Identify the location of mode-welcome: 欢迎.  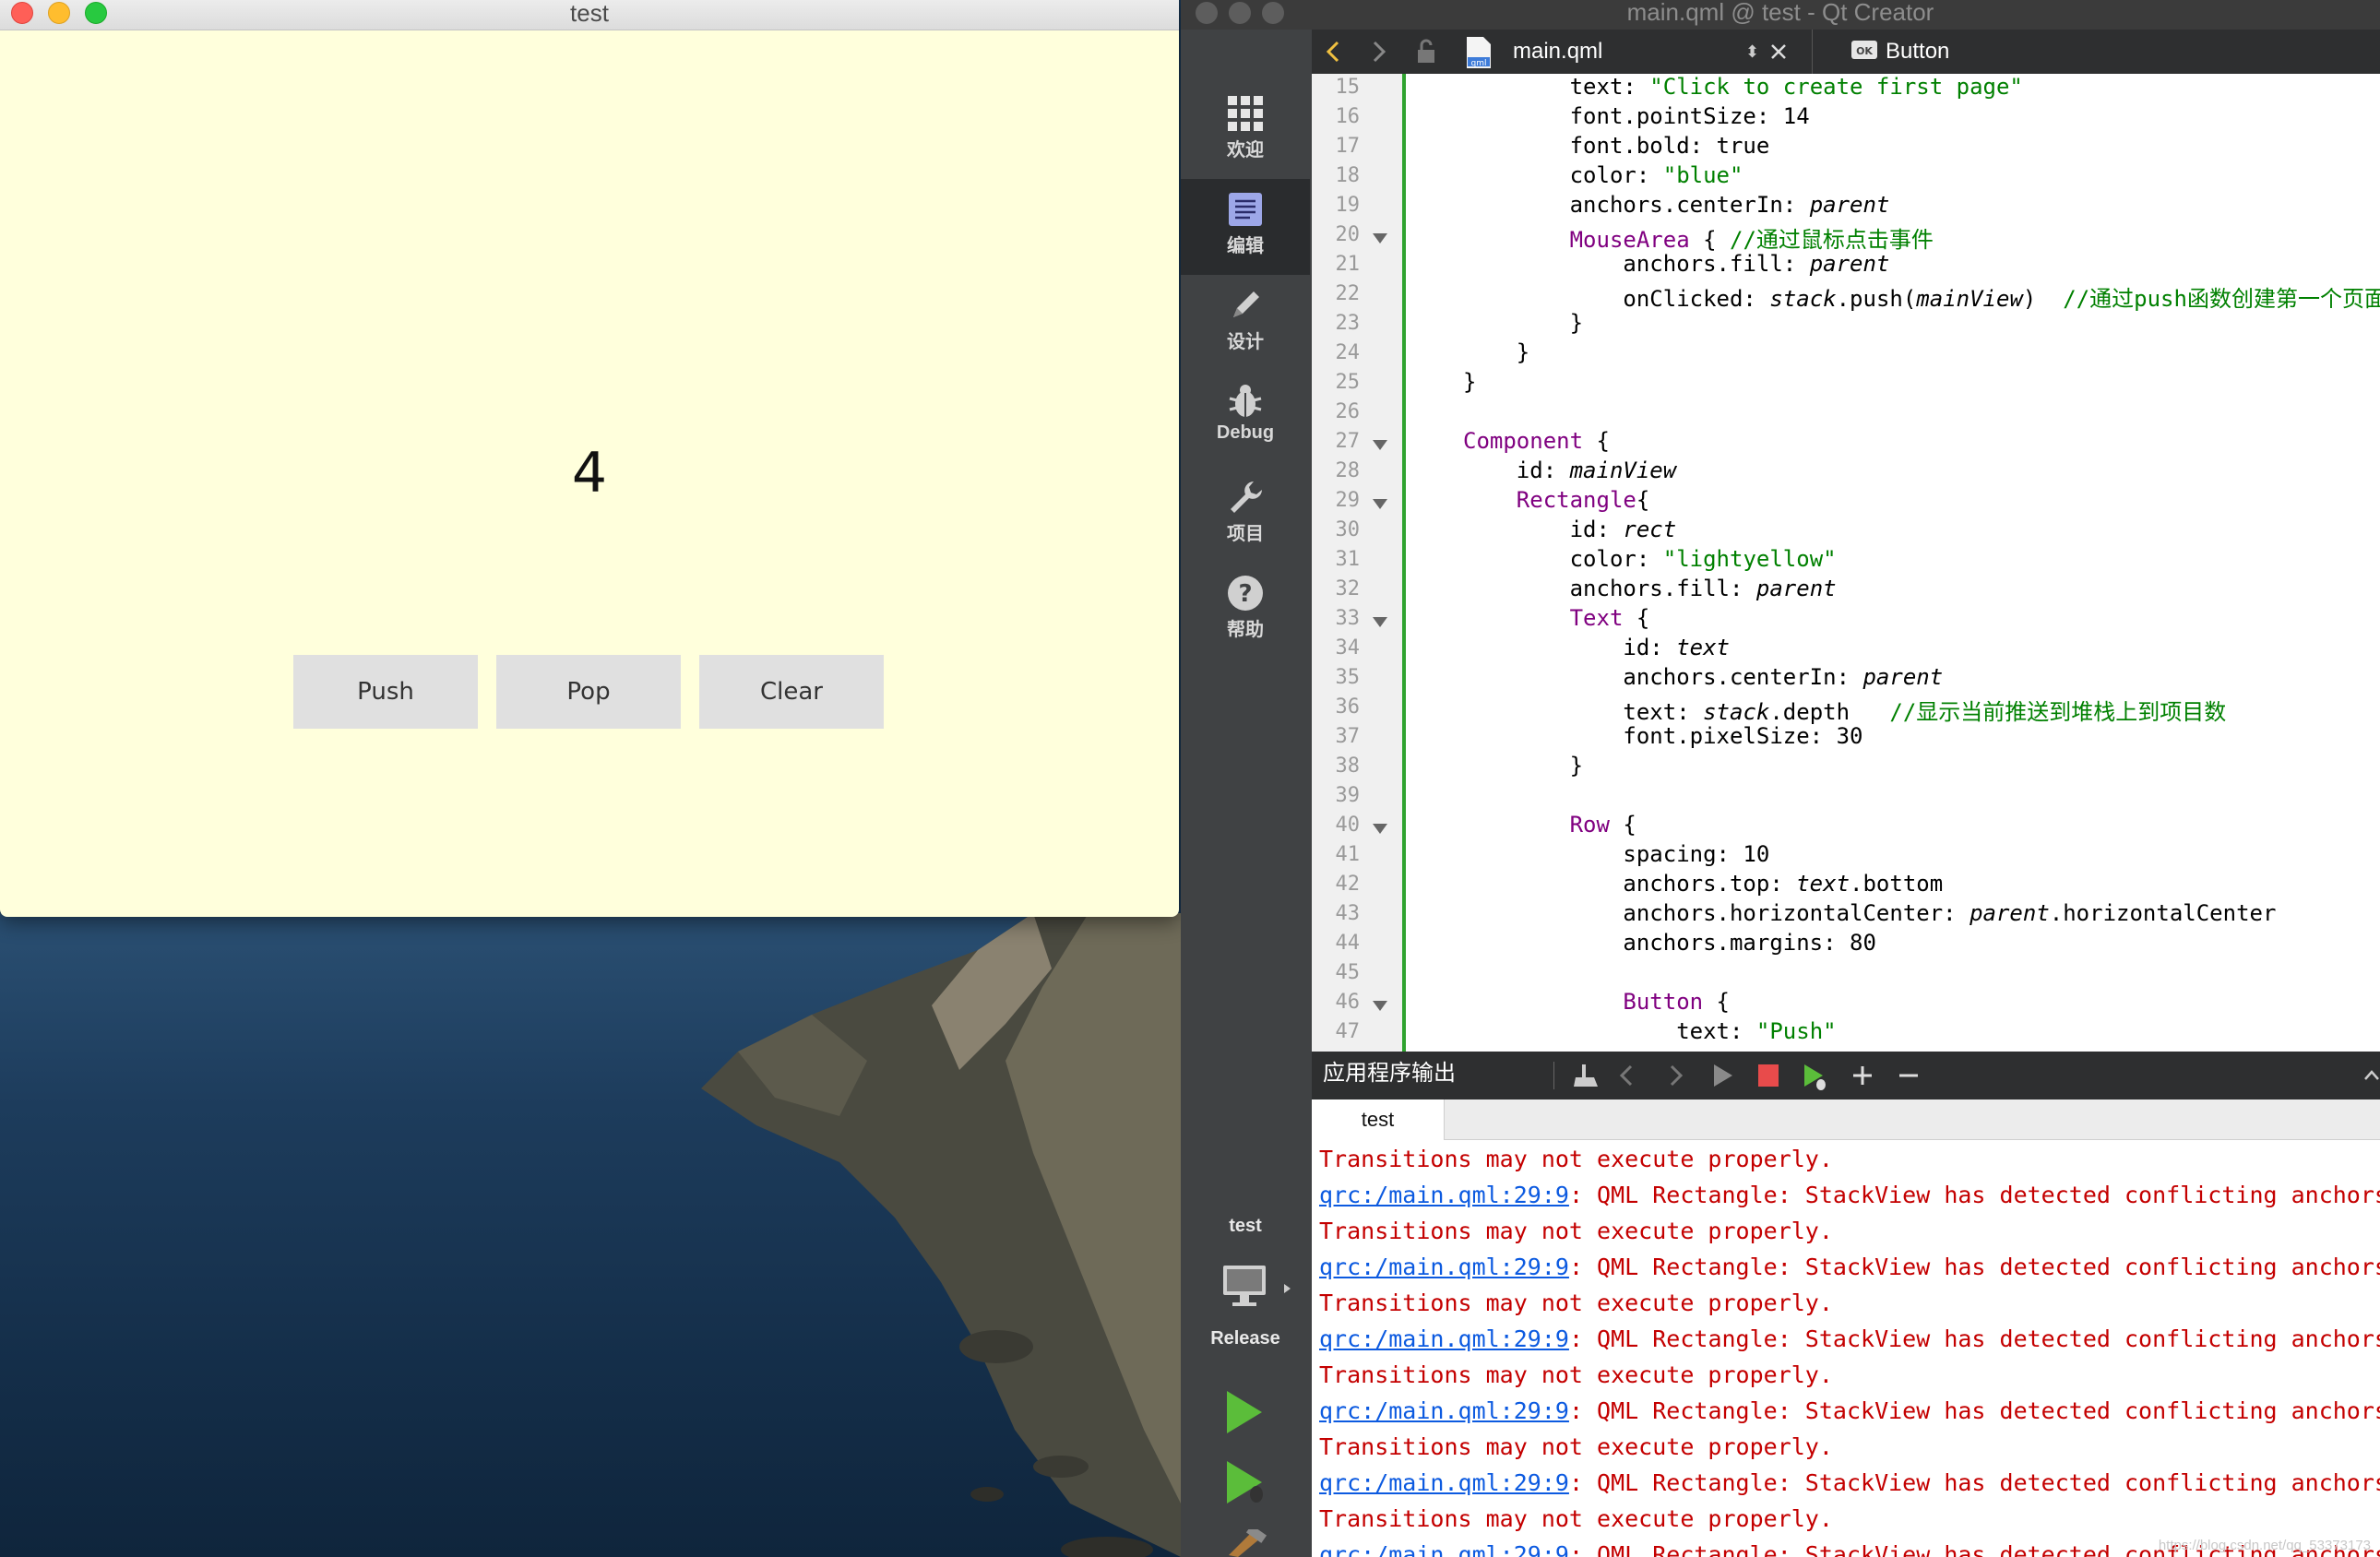
(1245, 131).